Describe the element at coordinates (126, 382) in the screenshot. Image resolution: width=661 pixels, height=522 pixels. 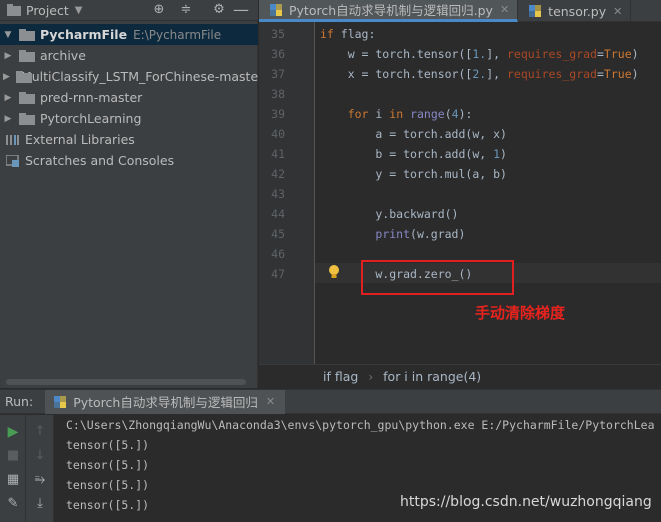
I see `horizontal-scrollbar` at that location.